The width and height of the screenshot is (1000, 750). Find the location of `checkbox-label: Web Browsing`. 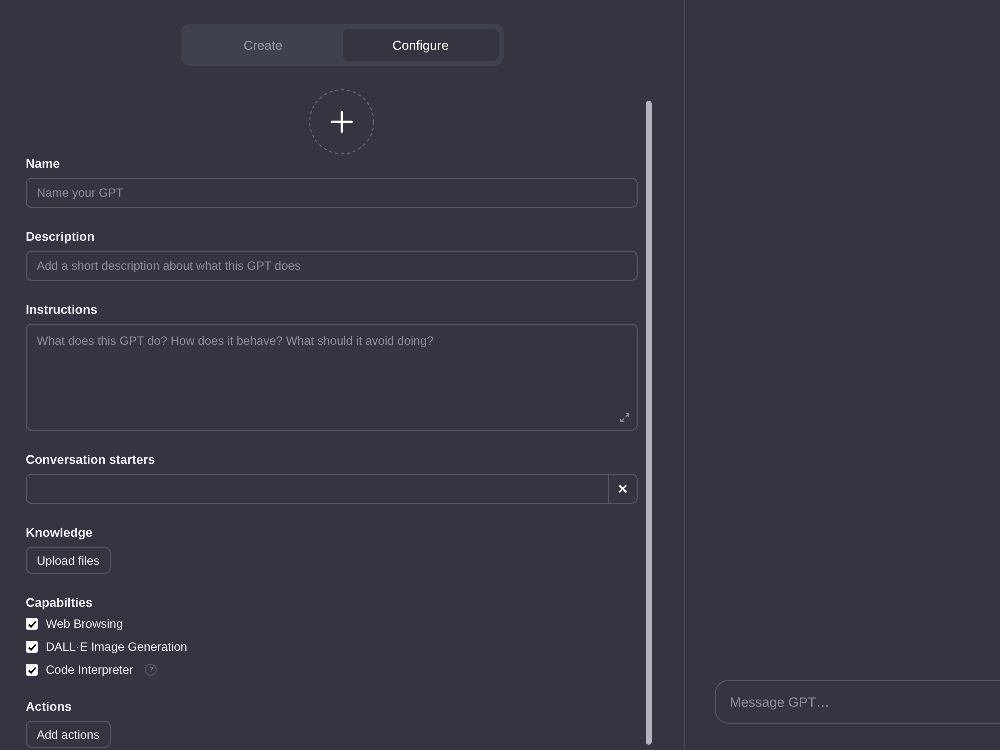

checkbox-label: Web Browsing is located at coordinates (85, 624).